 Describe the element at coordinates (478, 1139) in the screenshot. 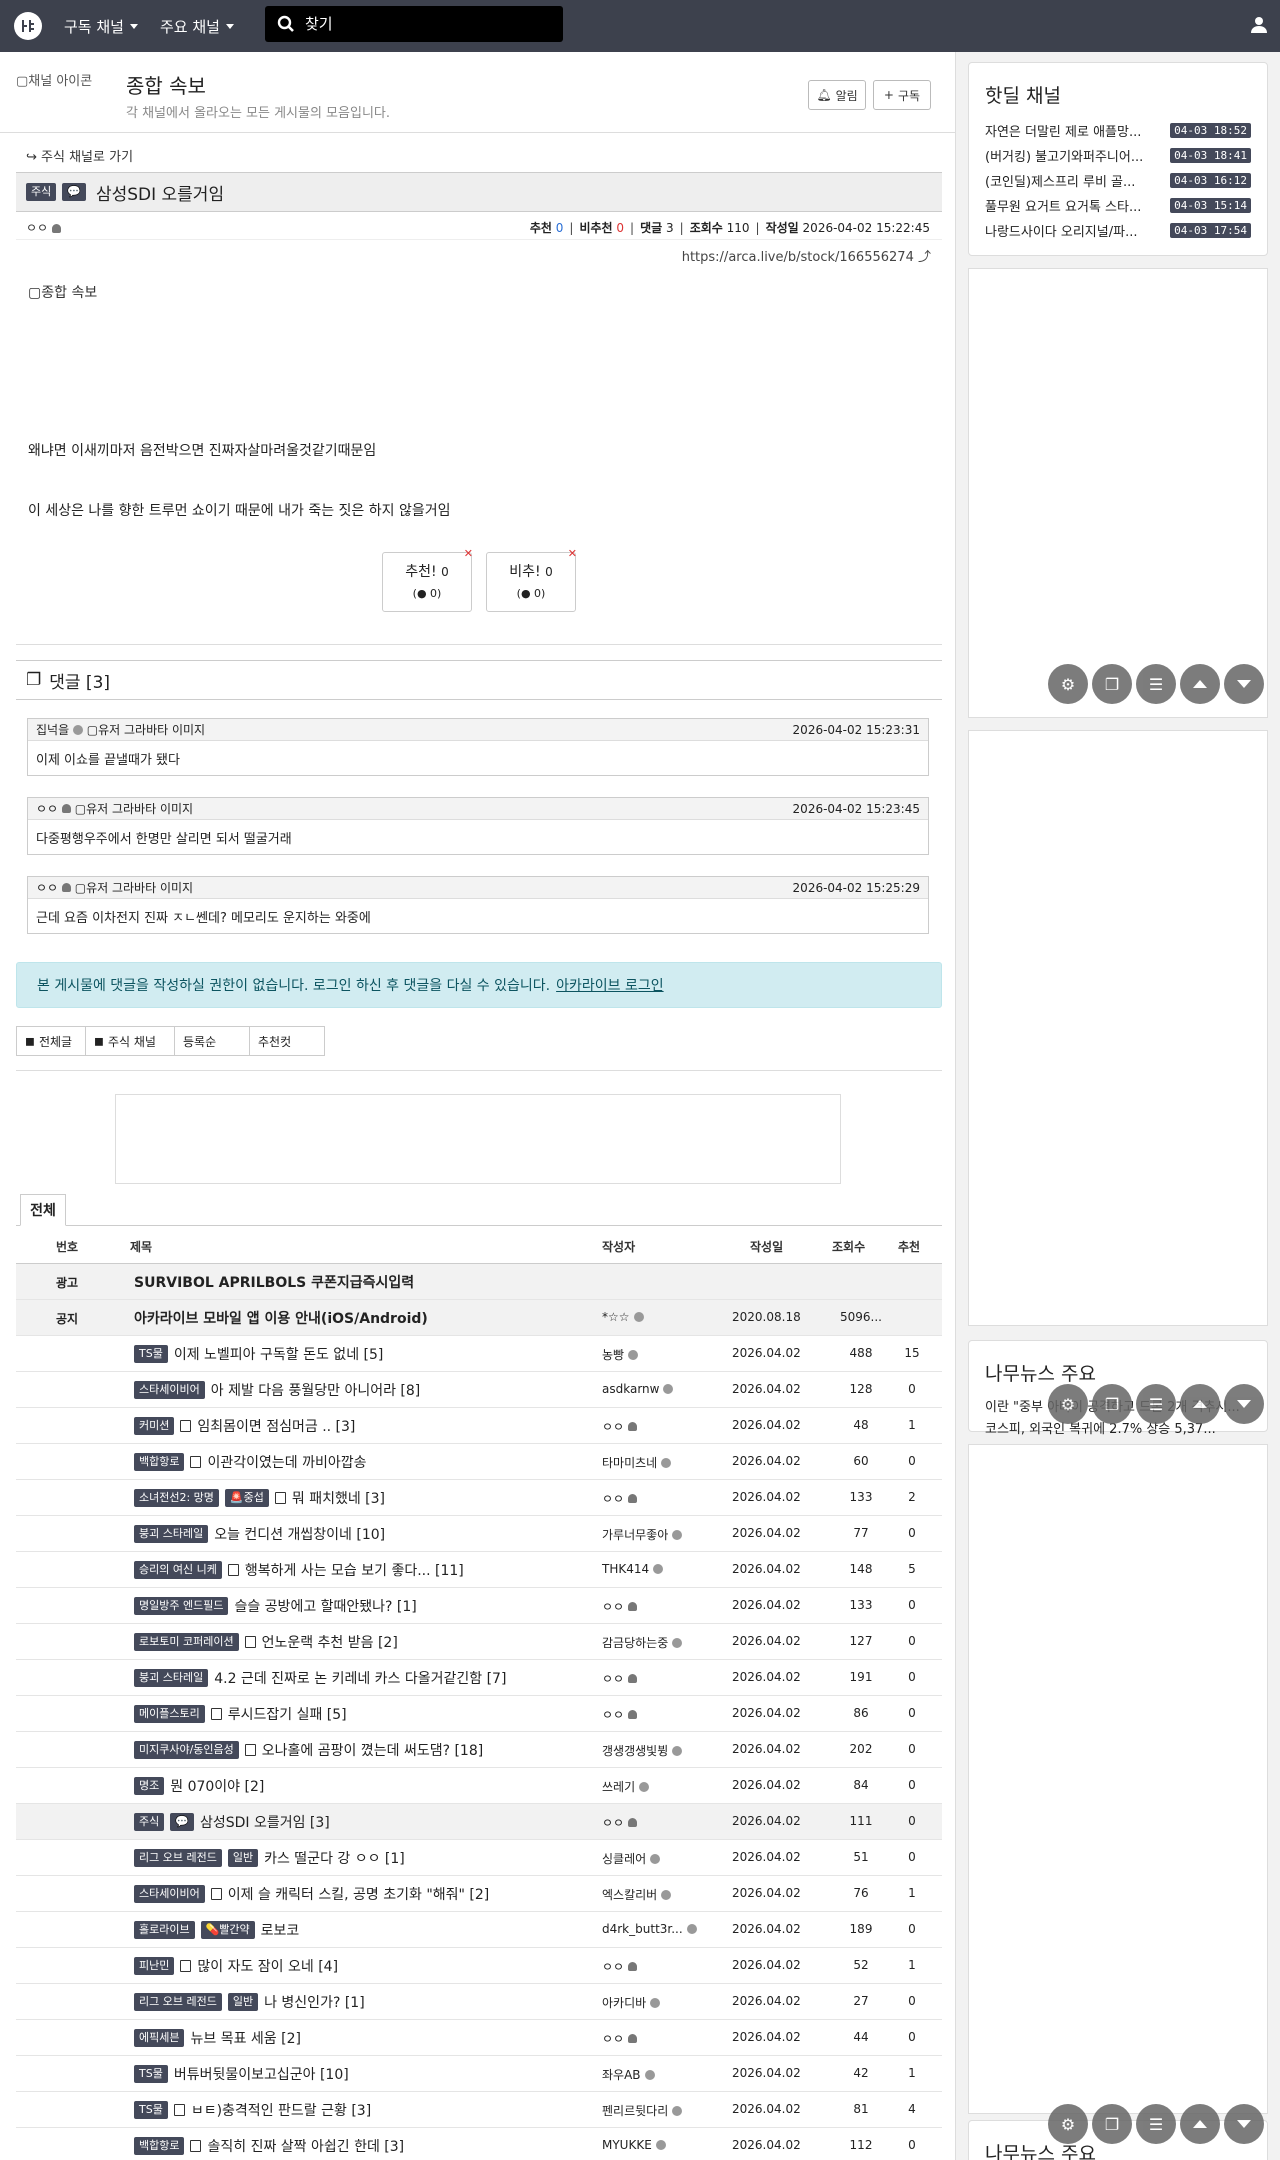

I see `ad-banner` at that location.